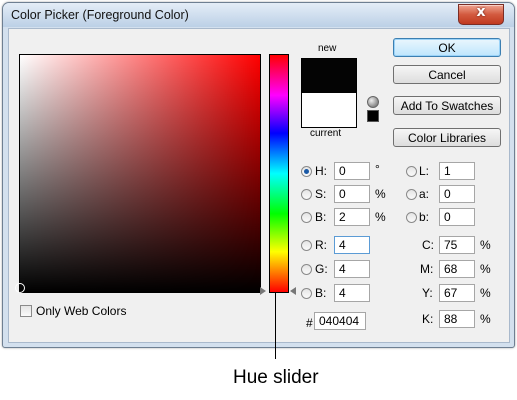  What do you see at coordinates (321, 293) in the screenshot?
I see `blue-label: B:` at bounding box center [321, 293].